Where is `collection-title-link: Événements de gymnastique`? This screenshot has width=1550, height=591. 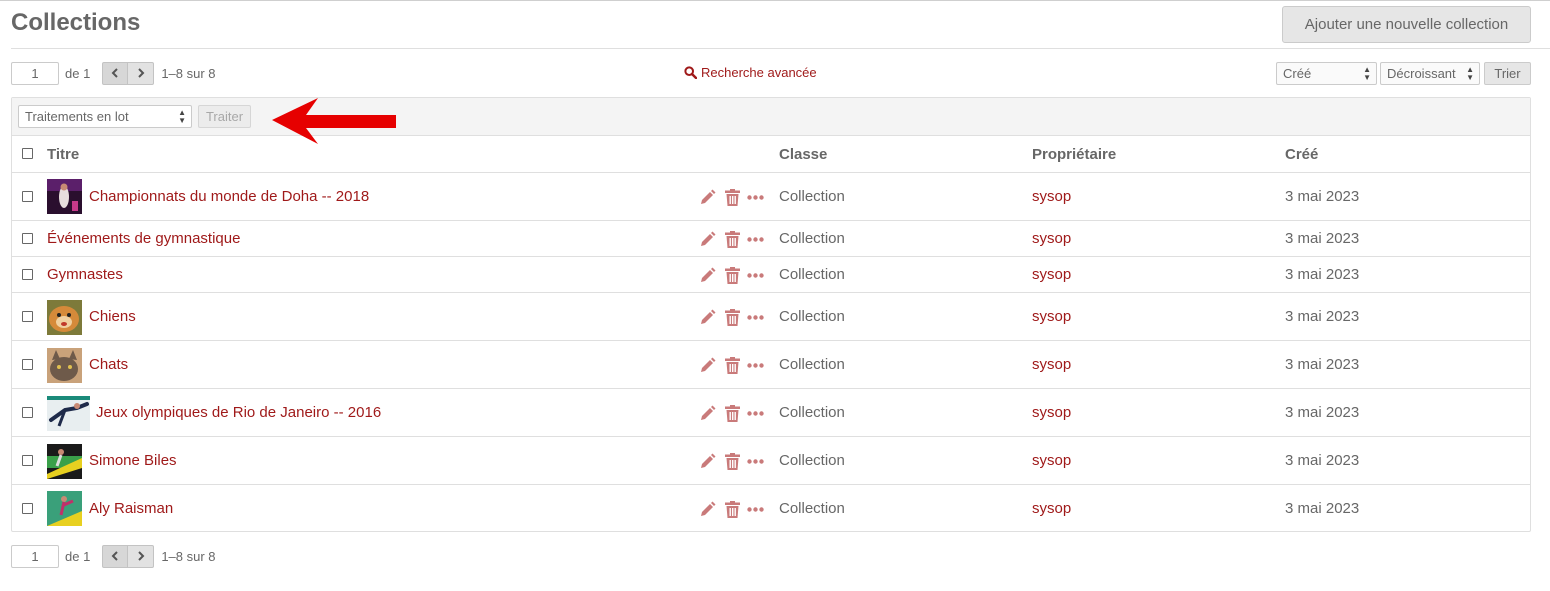
collection-title-link: Événements de gymnastique is located at coordinates (143, 238).